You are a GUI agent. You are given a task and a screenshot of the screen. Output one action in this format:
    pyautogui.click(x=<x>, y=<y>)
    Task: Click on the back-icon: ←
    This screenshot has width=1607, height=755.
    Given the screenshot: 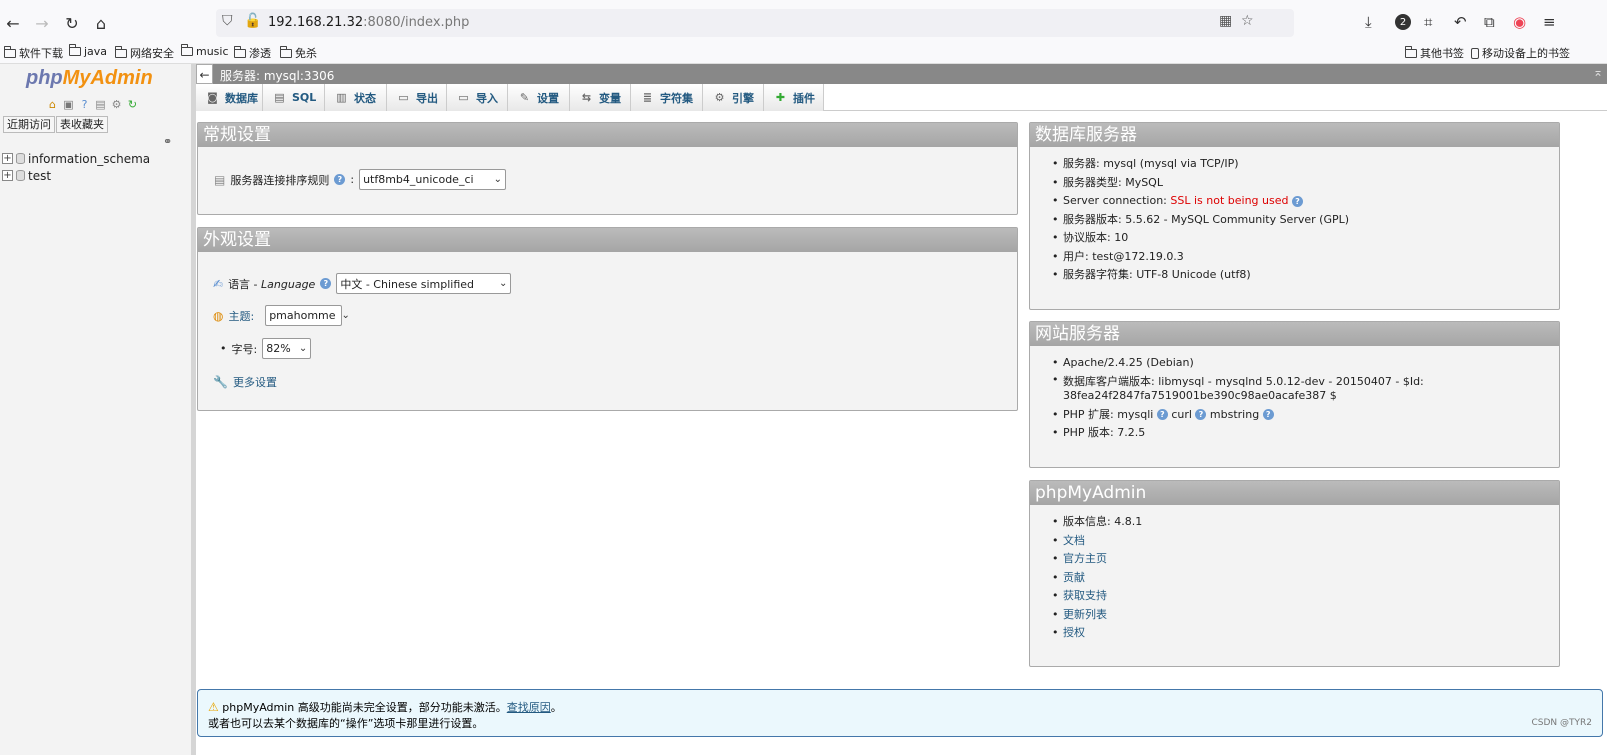 What is the action you would take?
    pyautogui.click(x=13, y=23)
    